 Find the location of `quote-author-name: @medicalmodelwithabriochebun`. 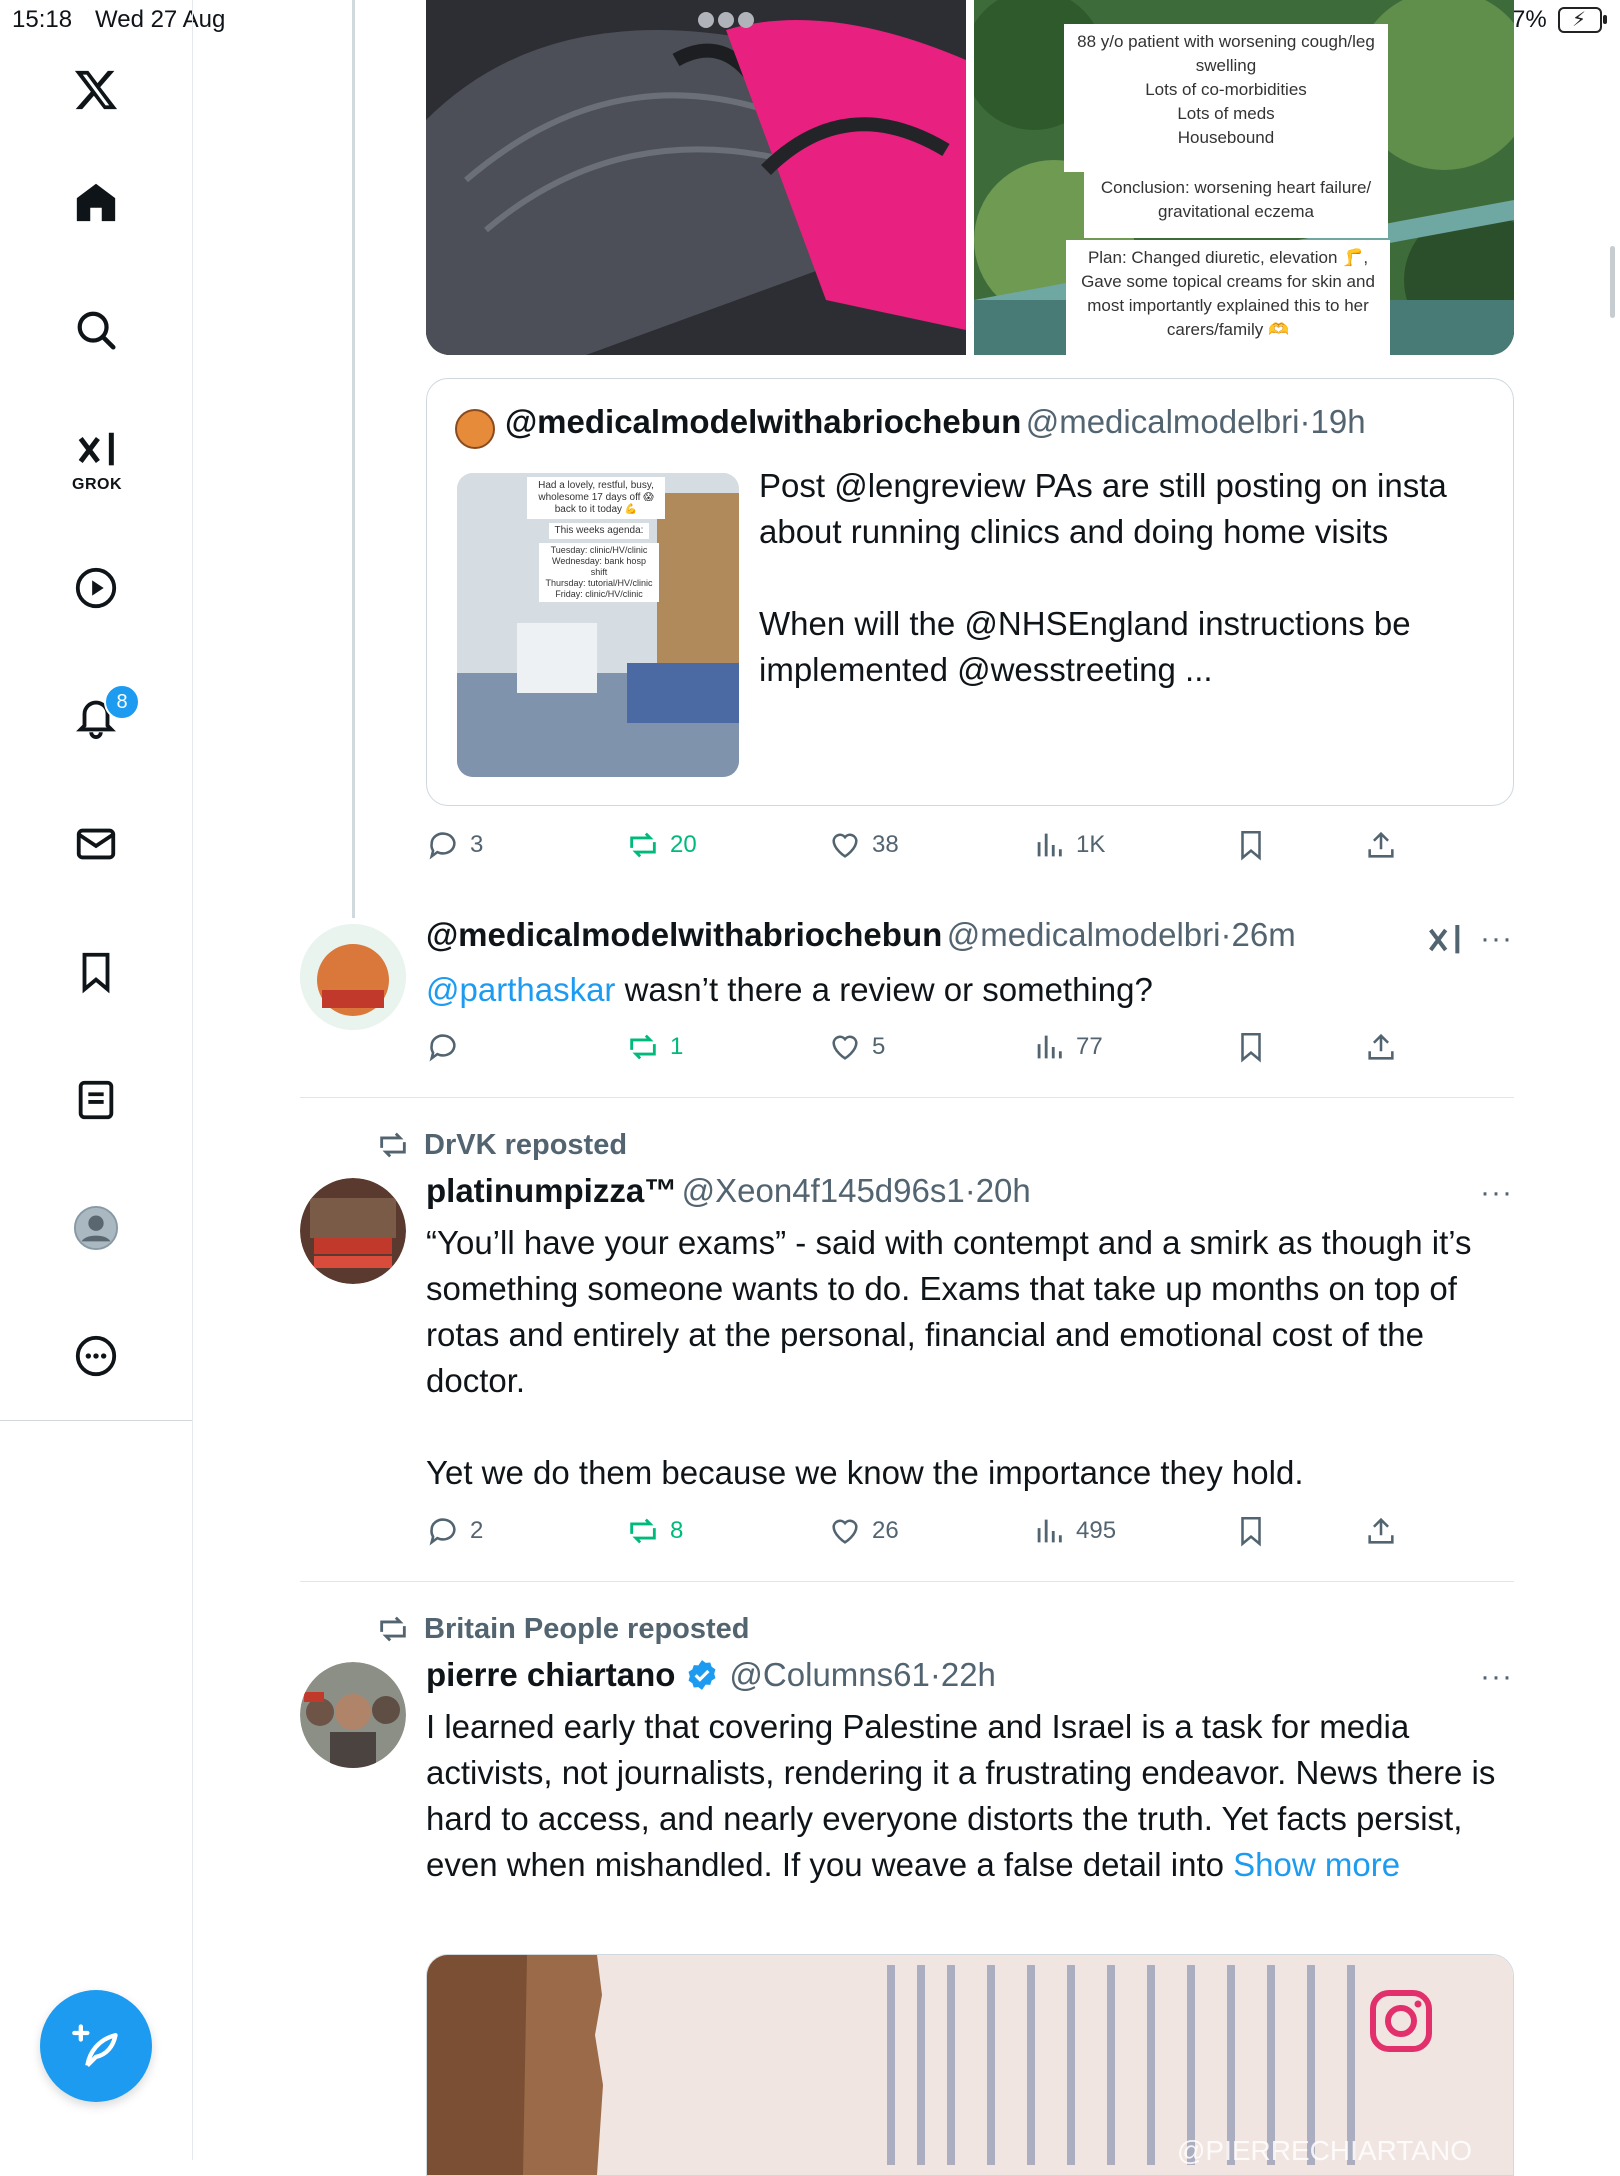

quote-author-name: @medicalmodelwithabriochebun is located at coordinates (763, 421).